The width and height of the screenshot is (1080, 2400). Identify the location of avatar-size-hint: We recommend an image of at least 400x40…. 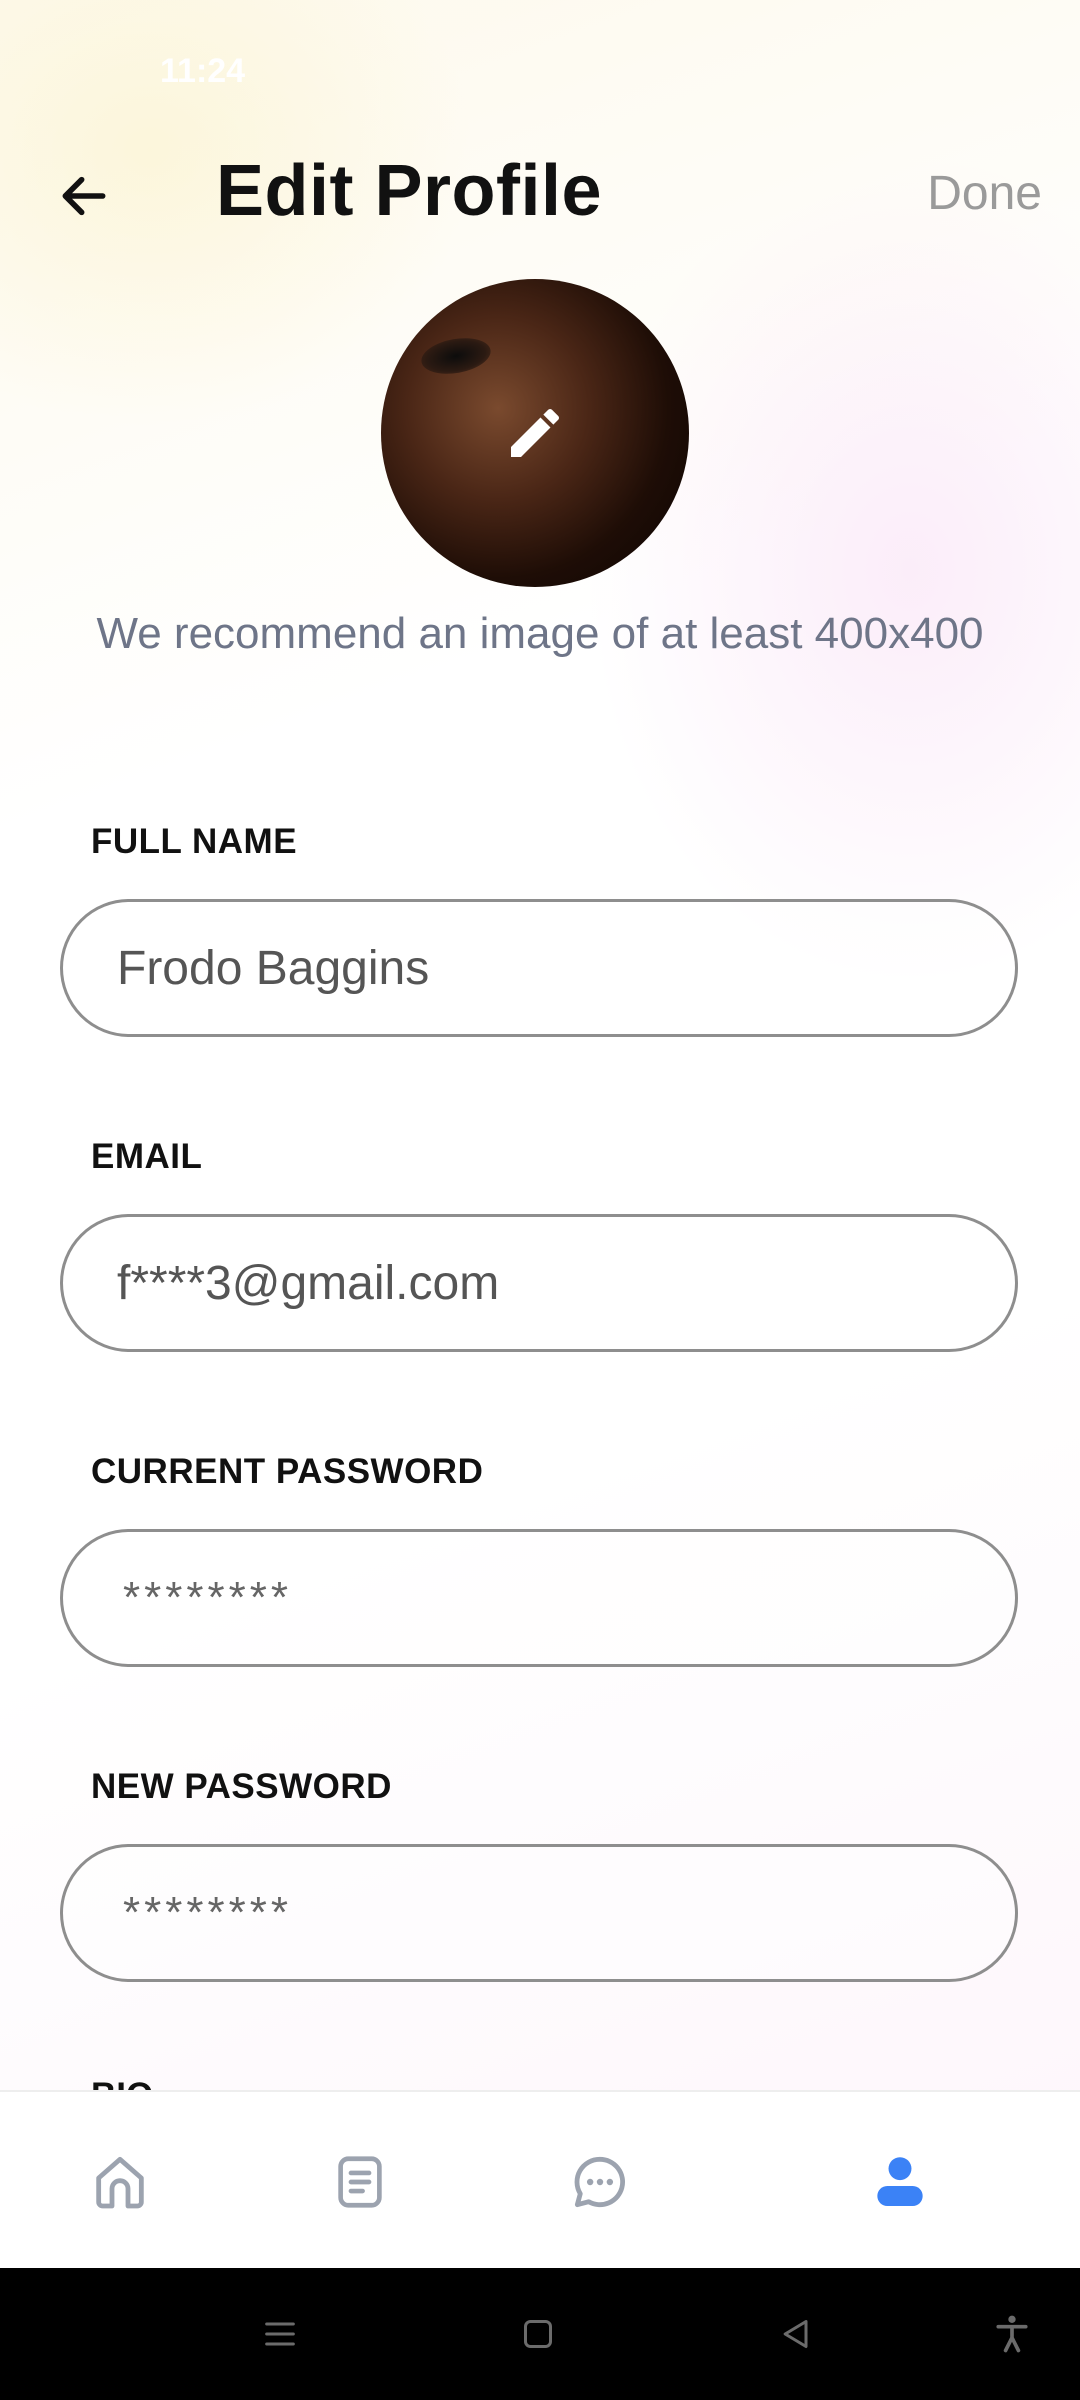
(540, 633).